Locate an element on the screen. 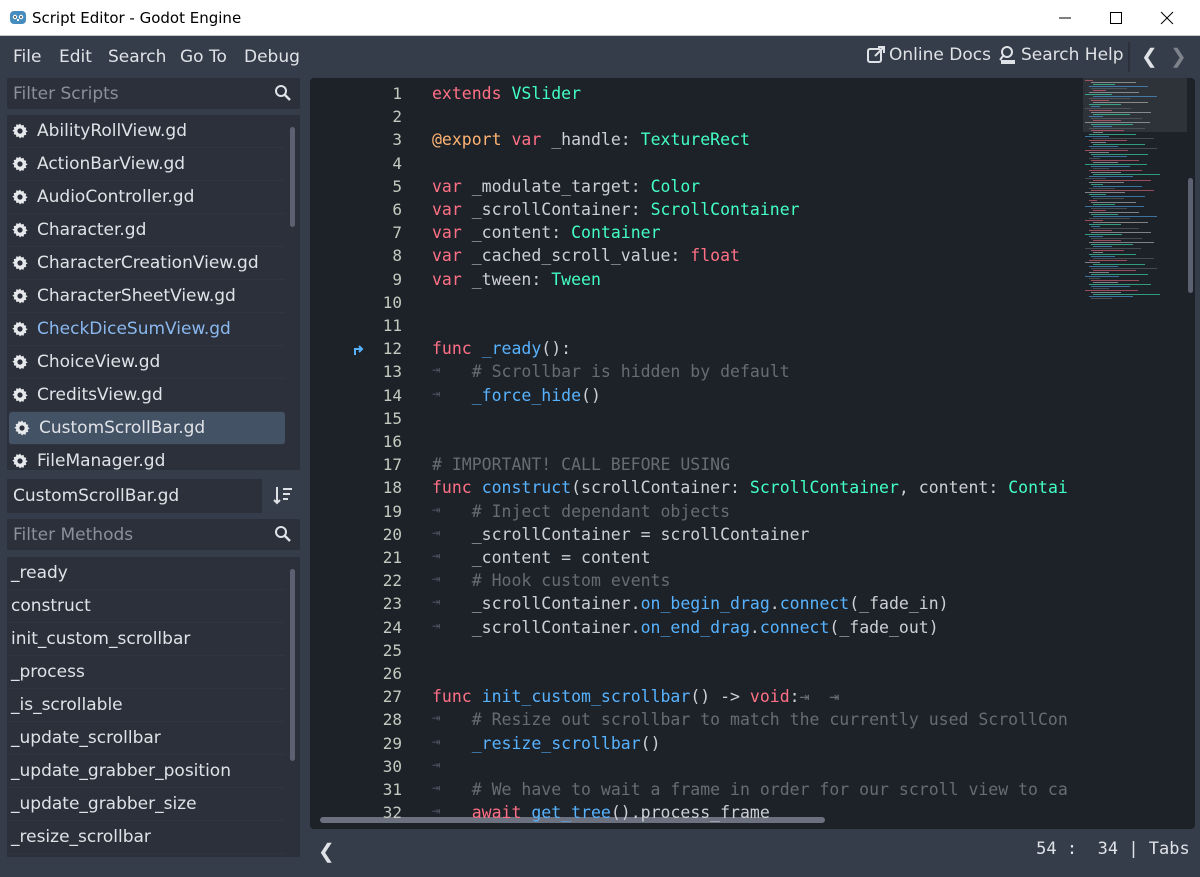  sort-icon is located at coordinates (283, 495).